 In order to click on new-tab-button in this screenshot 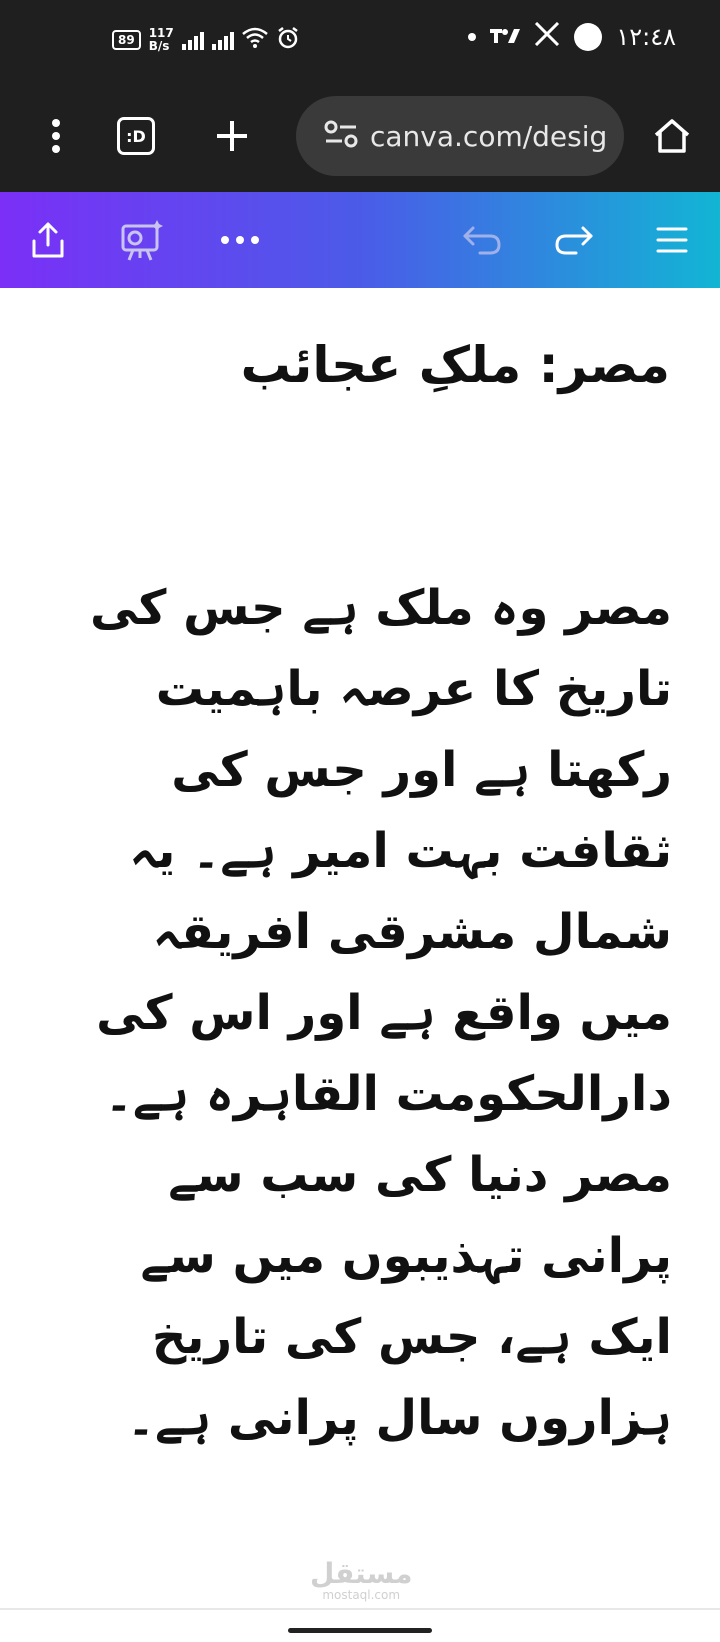, I will do `click(232, 136)`.